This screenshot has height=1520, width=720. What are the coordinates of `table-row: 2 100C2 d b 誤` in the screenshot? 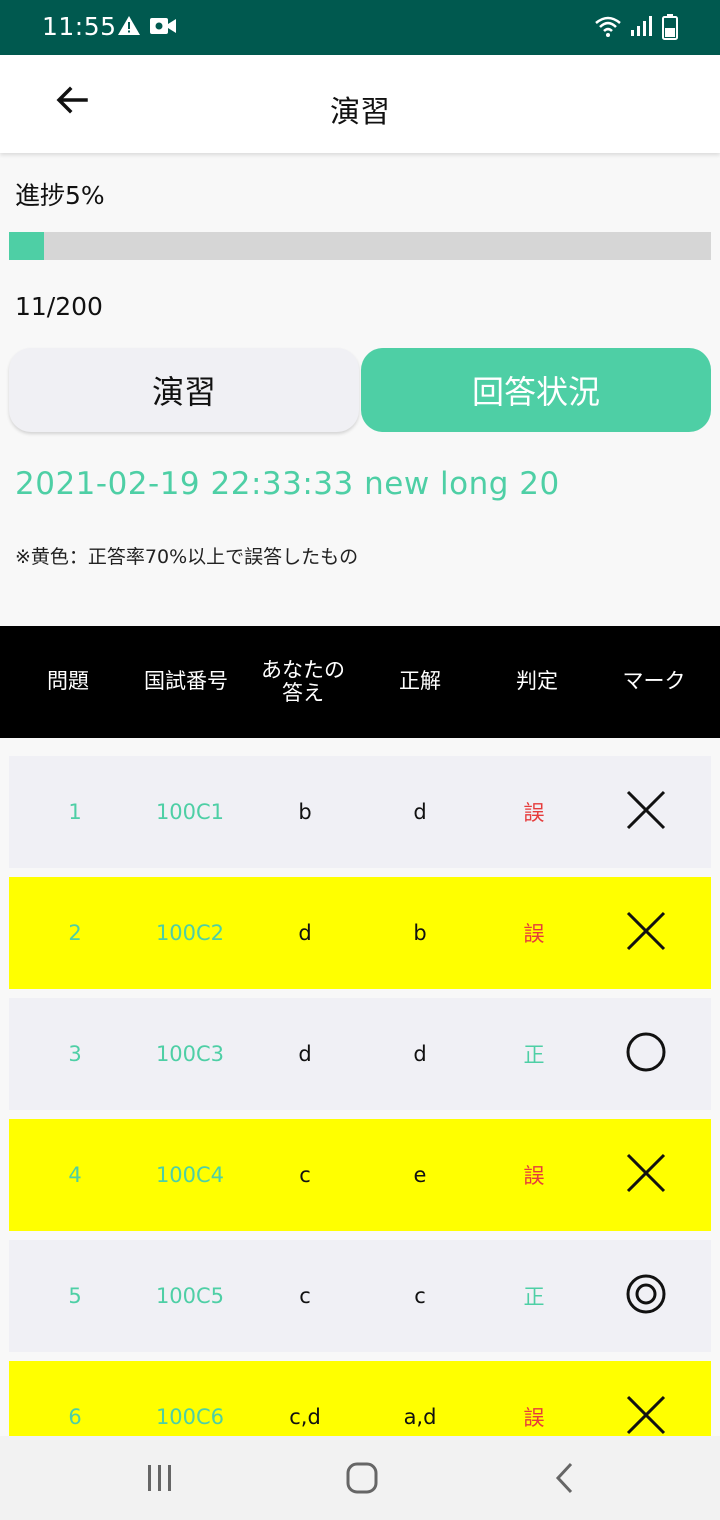 It's located at (360, 933).